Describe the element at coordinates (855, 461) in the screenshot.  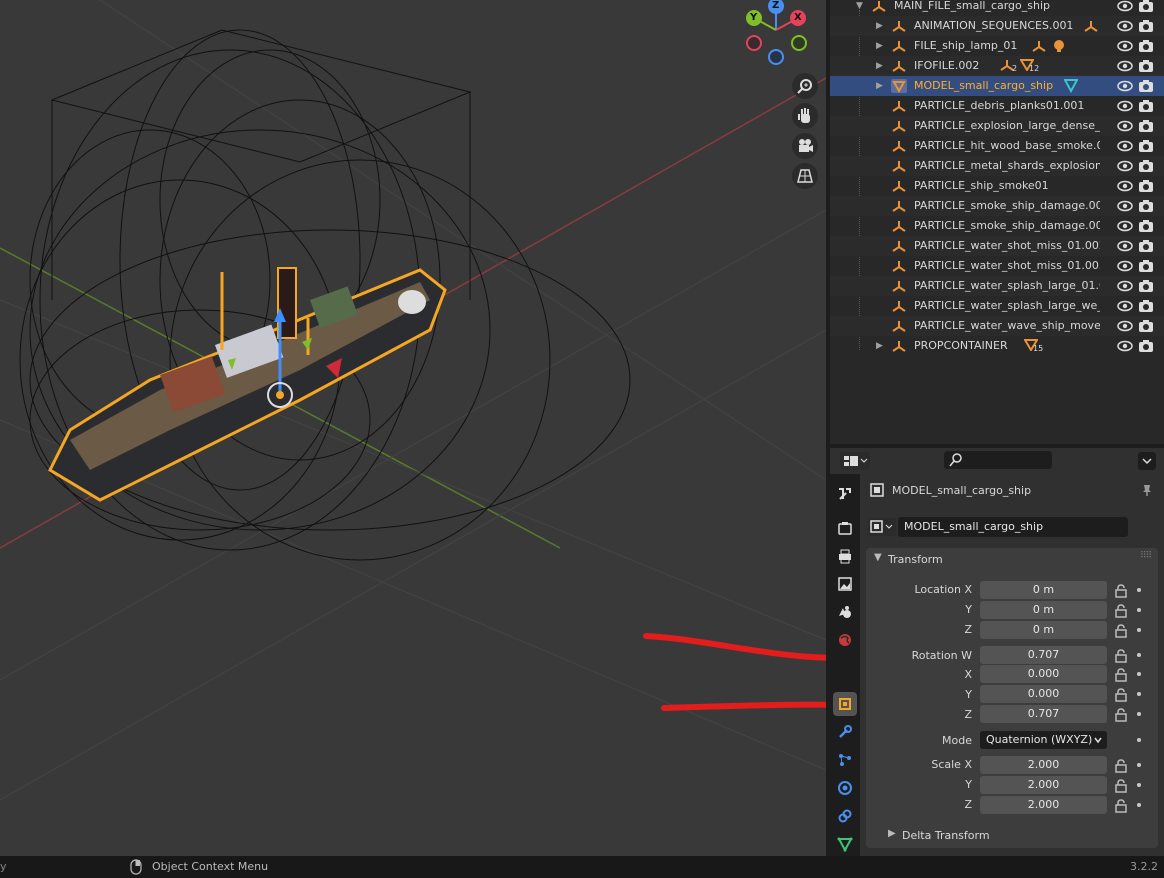
I see `editor-type-dropdown` at that location.